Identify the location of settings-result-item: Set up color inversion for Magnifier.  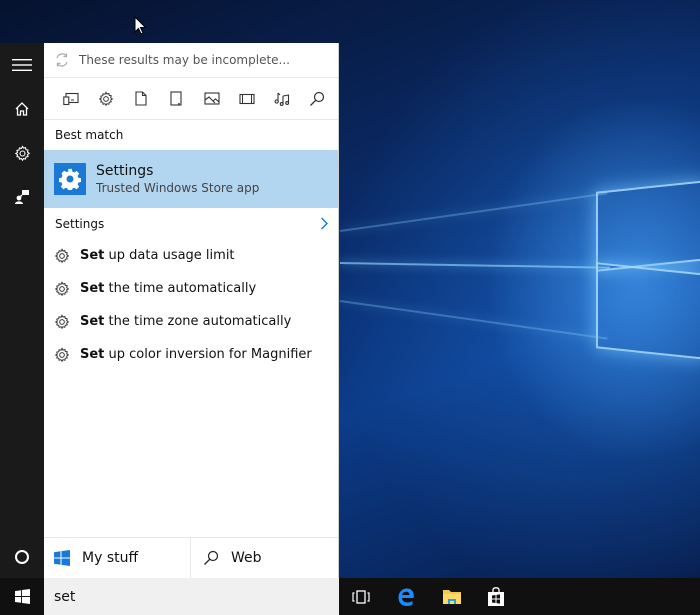
(191, 354).